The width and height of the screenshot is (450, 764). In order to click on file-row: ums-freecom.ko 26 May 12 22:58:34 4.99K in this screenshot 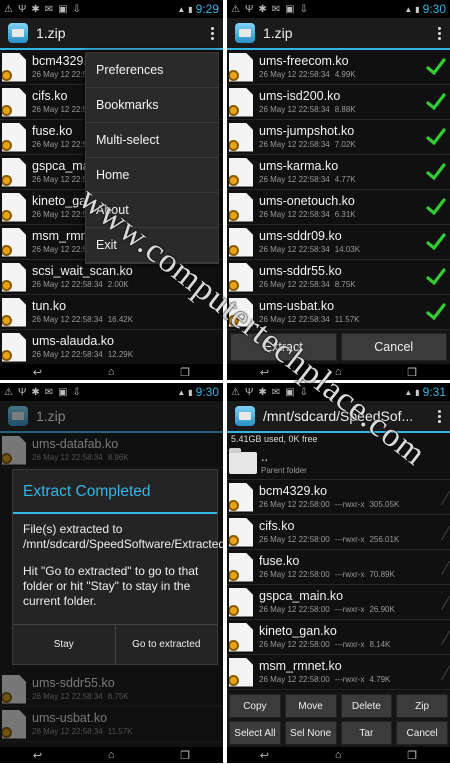, I will do `click(338, 67)`.